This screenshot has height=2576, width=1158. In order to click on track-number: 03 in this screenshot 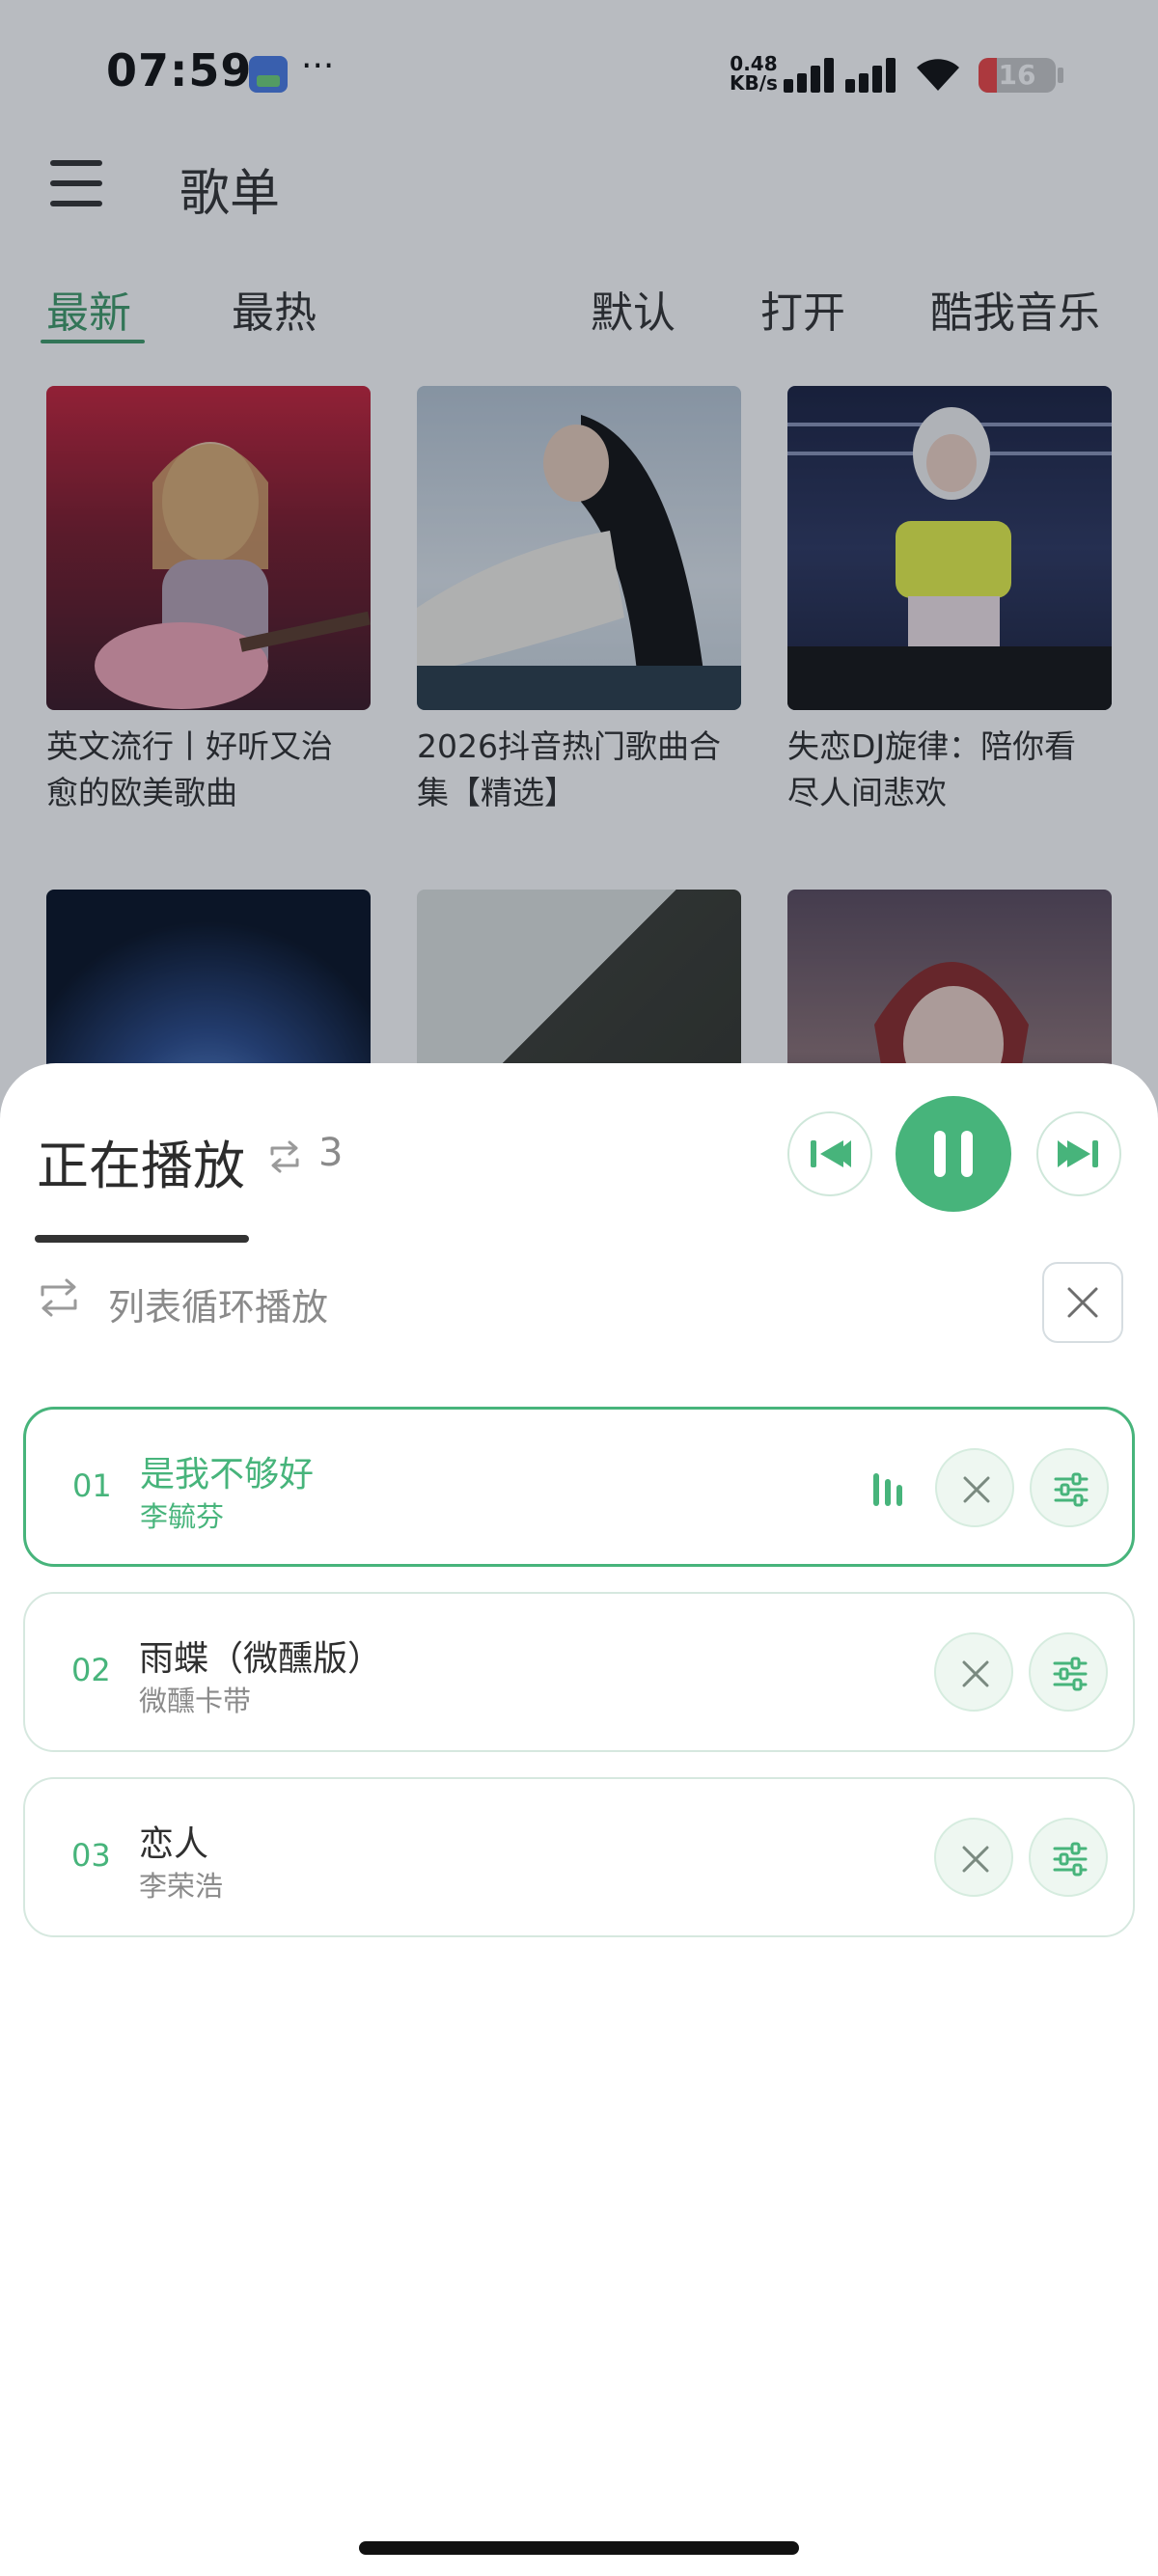, I will do `click(91, 1855)`.